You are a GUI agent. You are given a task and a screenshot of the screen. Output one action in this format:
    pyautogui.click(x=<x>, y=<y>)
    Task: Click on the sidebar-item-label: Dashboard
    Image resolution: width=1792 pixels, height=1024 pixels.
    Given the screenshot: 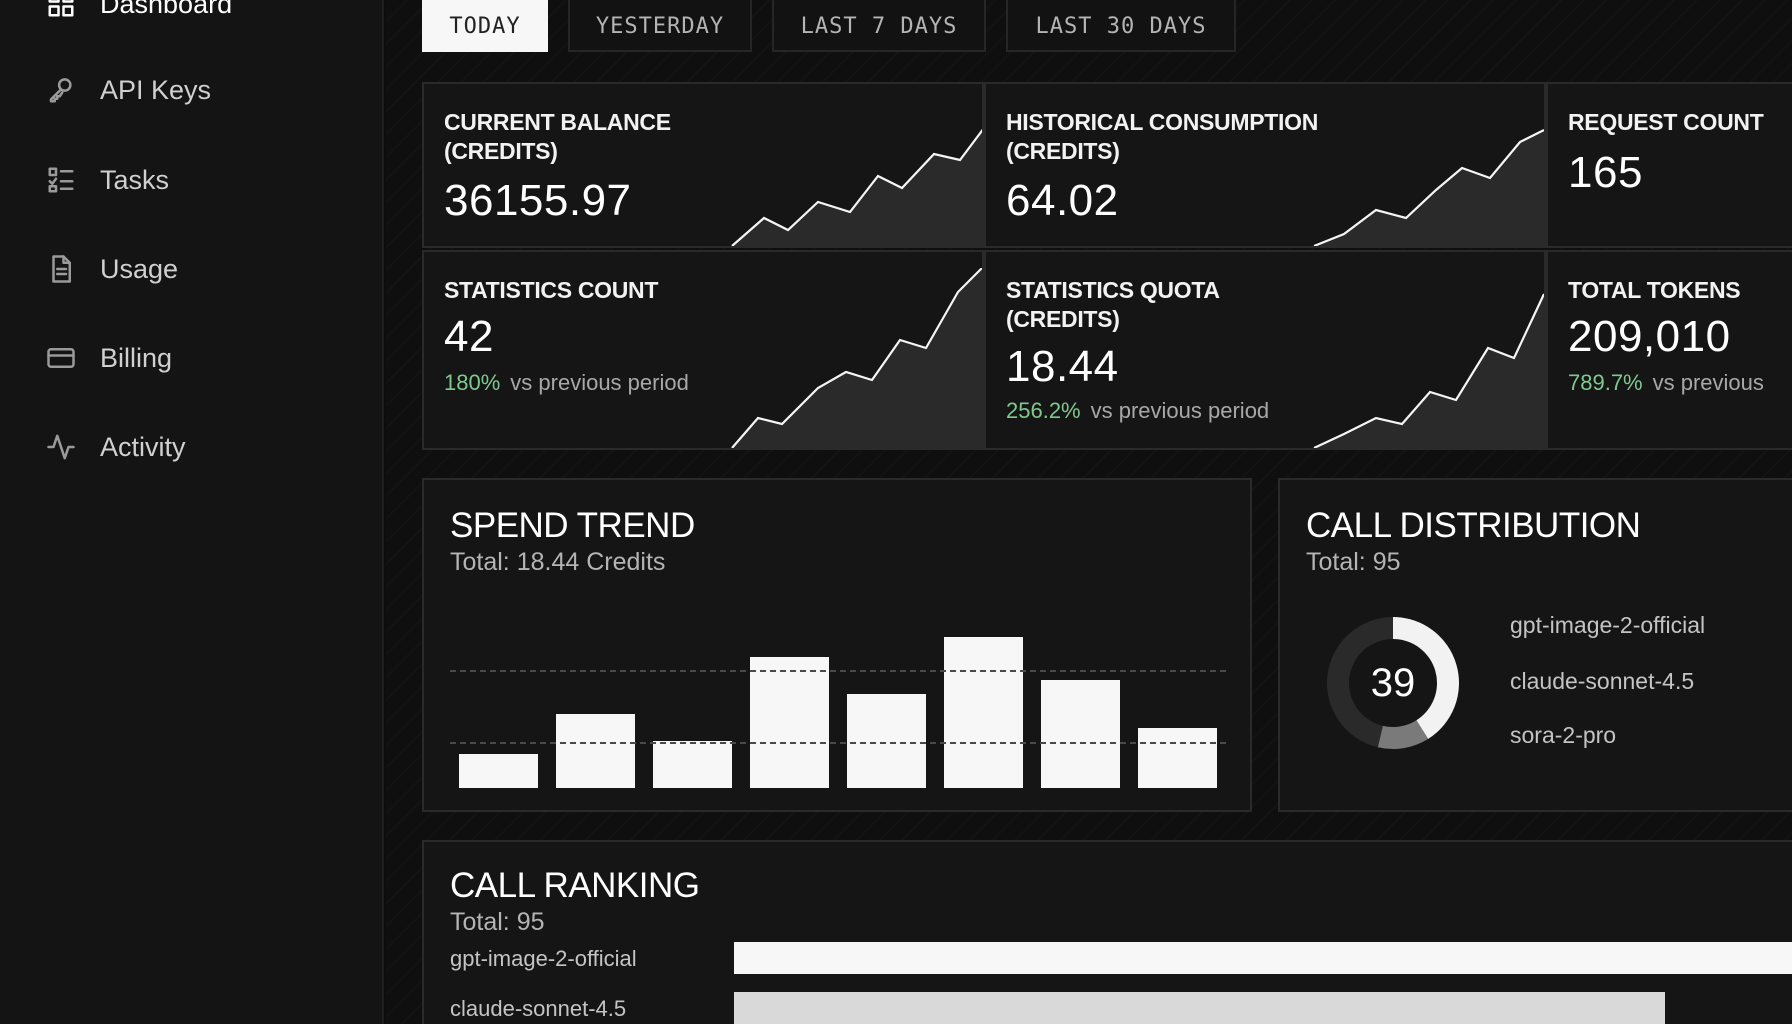 What is the action you would take?
    pyautogui.click(x=166, y=9)
    